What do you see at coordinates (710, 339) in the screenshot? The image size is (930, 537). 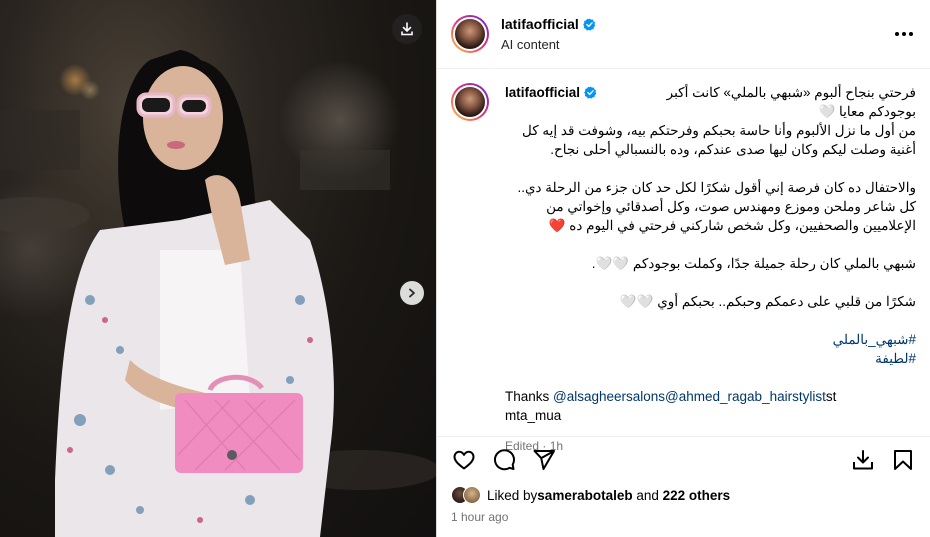 I see `hashtag-link: #شبهي_بالملي` at bounding box center [710, 339].